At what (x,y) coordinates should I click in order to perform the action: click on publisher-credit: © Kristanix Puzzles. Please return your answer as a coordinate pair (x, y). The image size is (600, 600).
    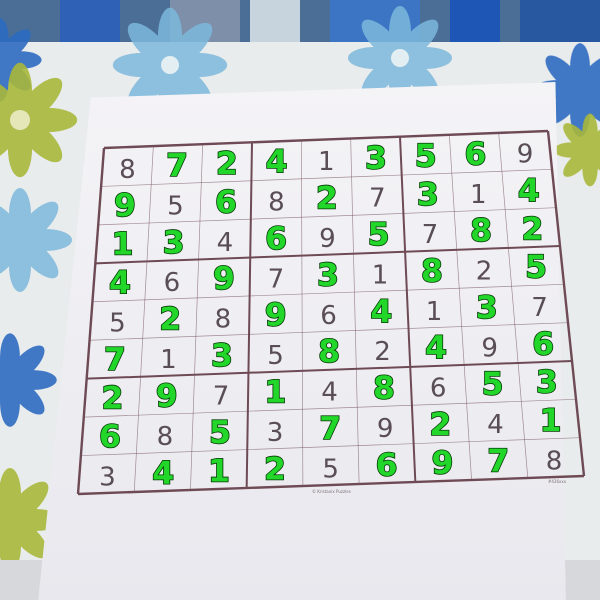
    Looking at the image, I should click on (331, 491).